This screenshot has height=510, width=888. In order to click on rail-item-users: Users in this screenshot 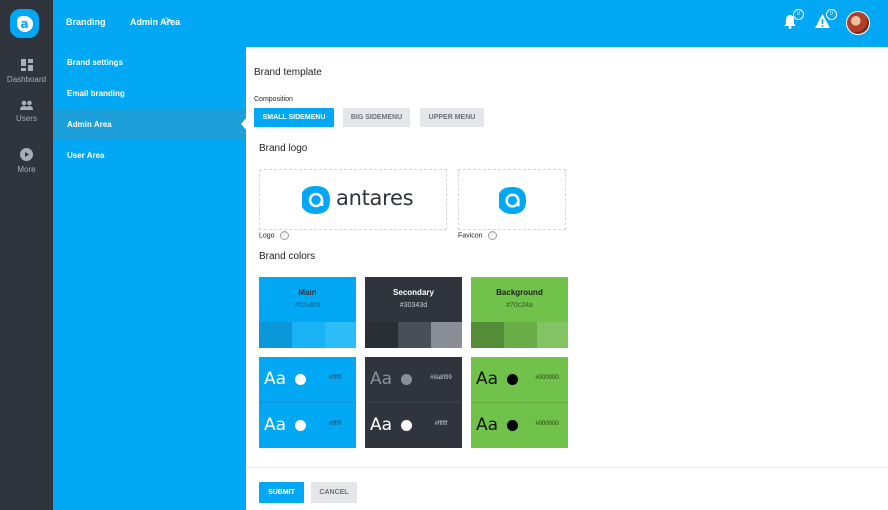, I will do `click(26, 111)`.